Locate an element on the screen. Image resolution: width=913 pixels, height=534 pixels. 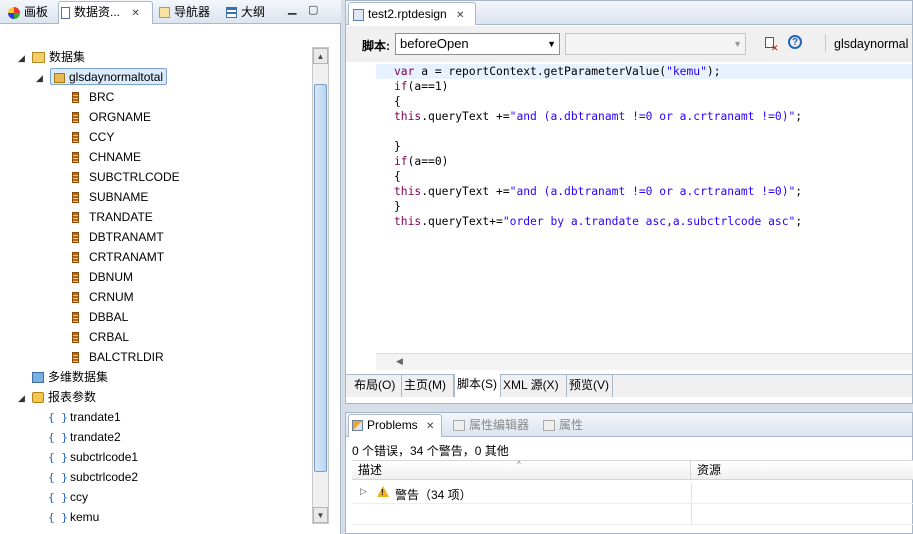
expand-toggle-icon: ▷ is located at coordinates (363, 491).